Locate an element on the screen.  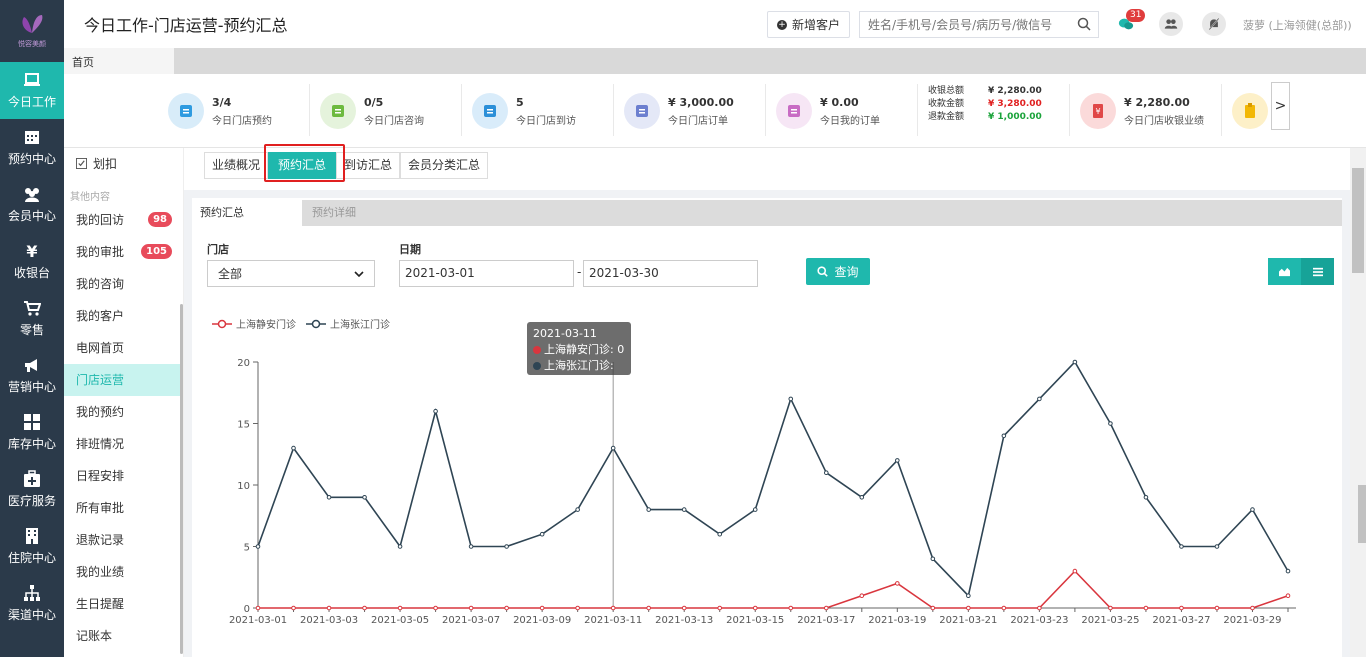
legend-item-0: 上海静安门诊 is located at coordinates (254, 323).